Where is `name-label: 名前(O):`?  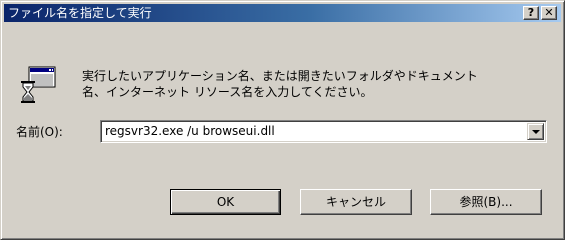 name-label: 名前(O): is located at coordinates (39, 132).